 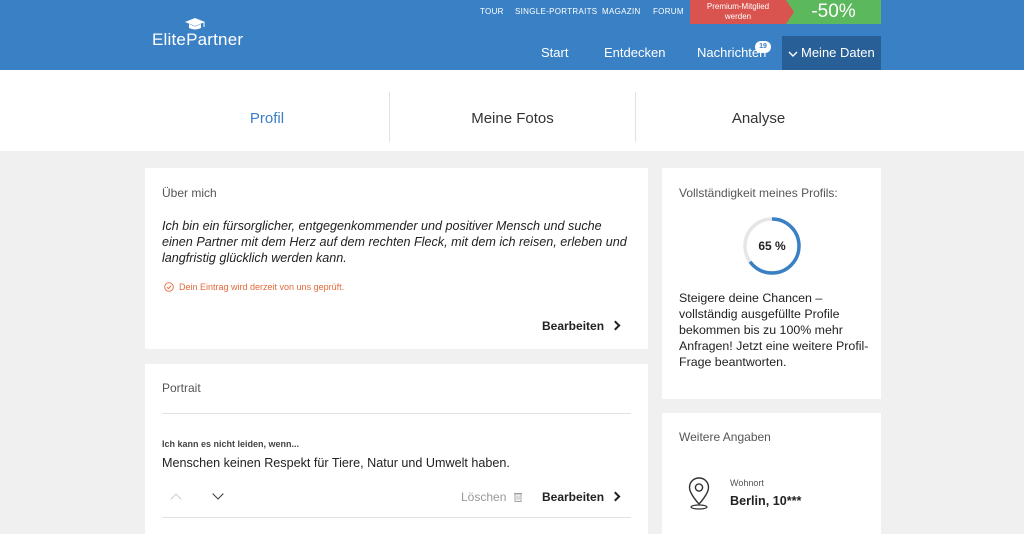 What do you see at coordinates (492, 11) in the screenshot?
I see `top-link-tour: TOUR` at bounding box center [492, 11].